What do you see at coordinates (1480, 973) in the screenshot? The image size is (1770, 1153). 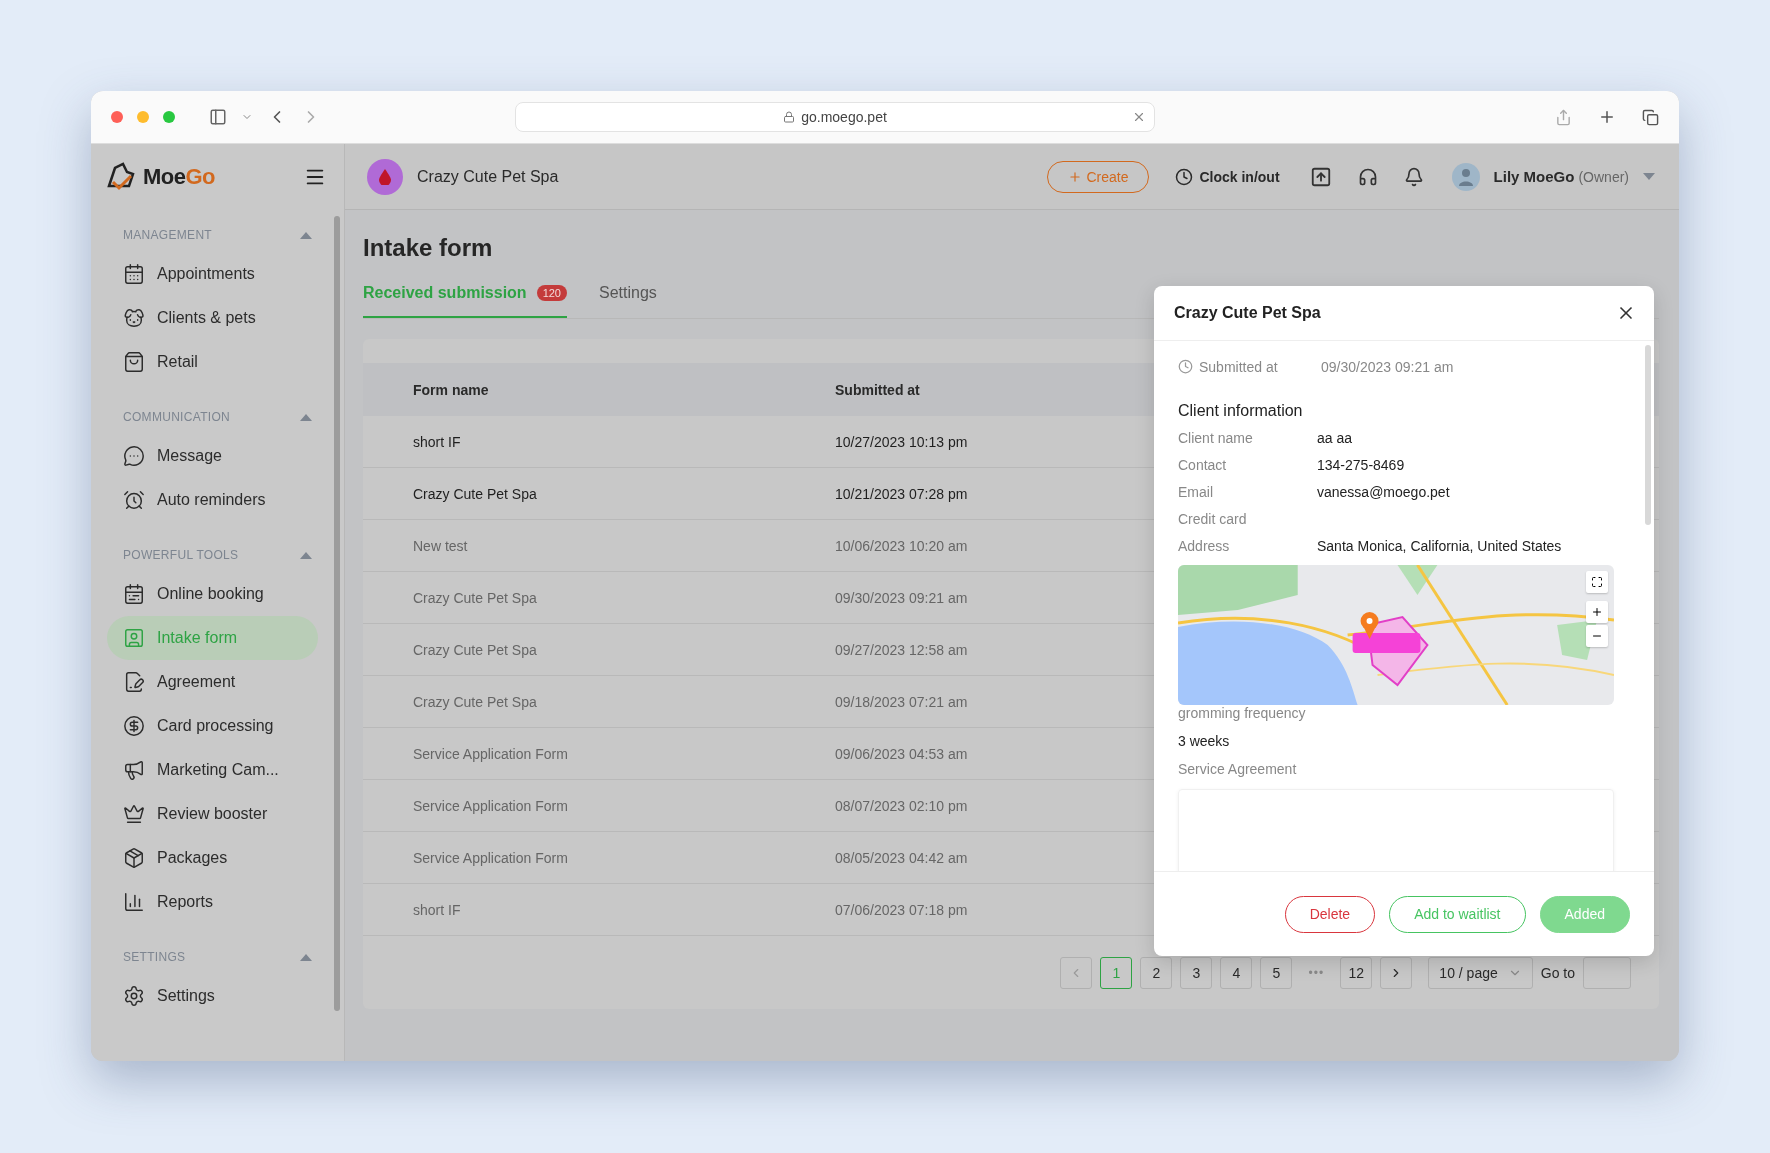 I see `page-size-select: 10 / page` at bounding box center [1480, 973].